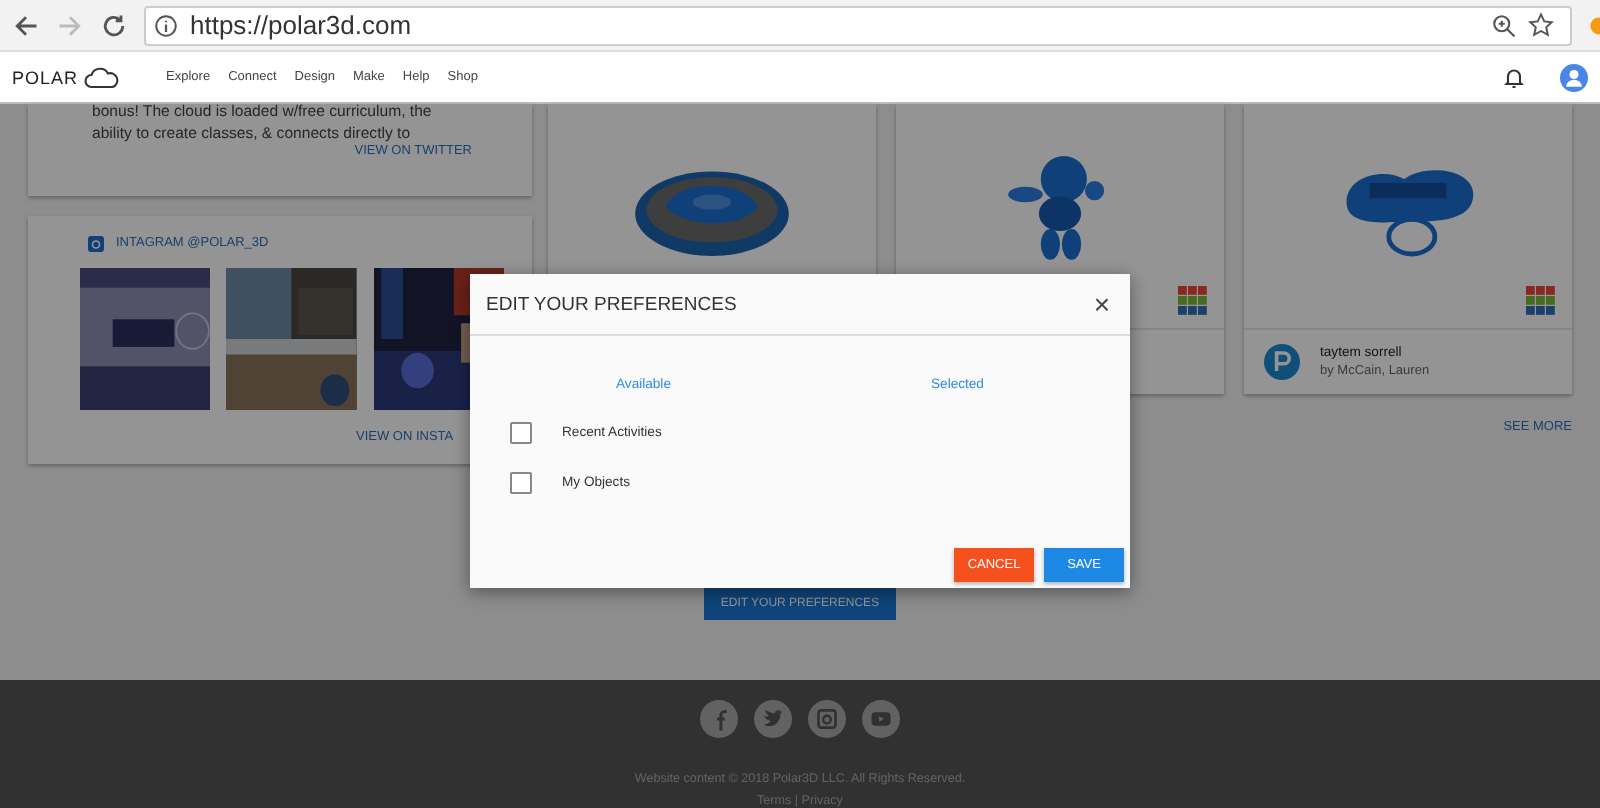 Image resolution: width=1600 pixels, height=808 pixels. Describe the element at coordinates (881, 719) in the screenshot. I see `youtube-icon` at that location.